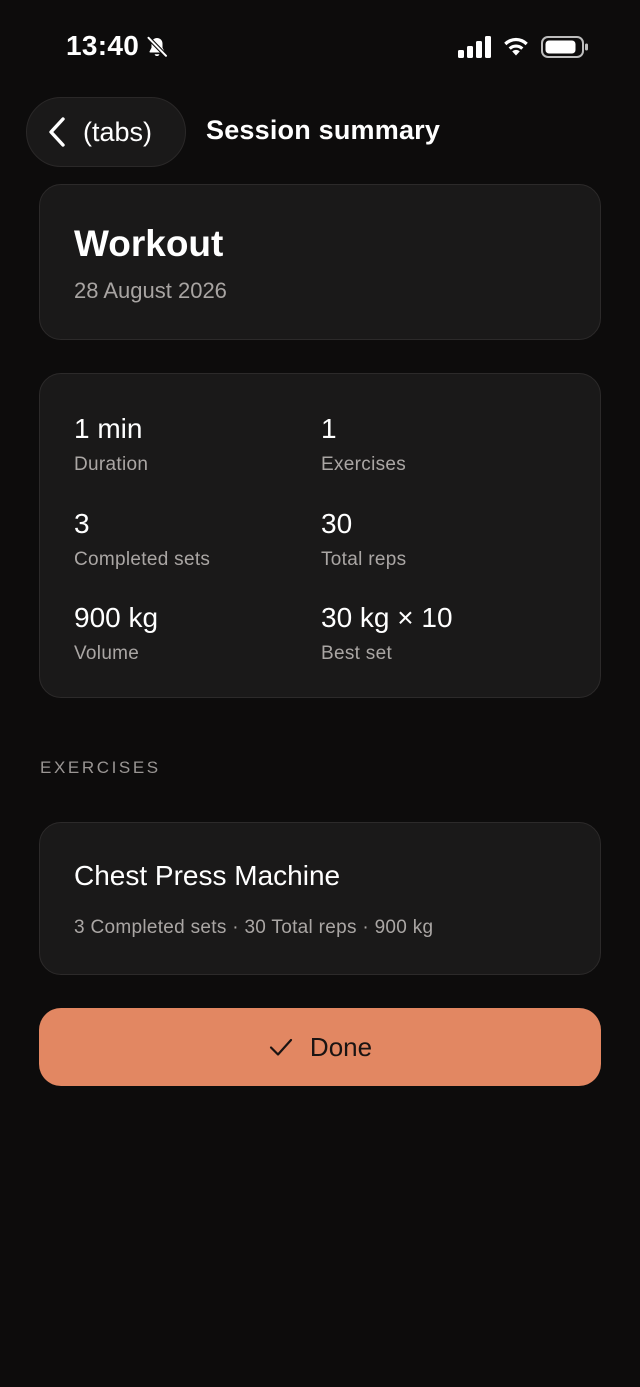 The width and height of the screenshot is (640, 1387). I want to click on stat-label: Exercises, so click(364, 464).